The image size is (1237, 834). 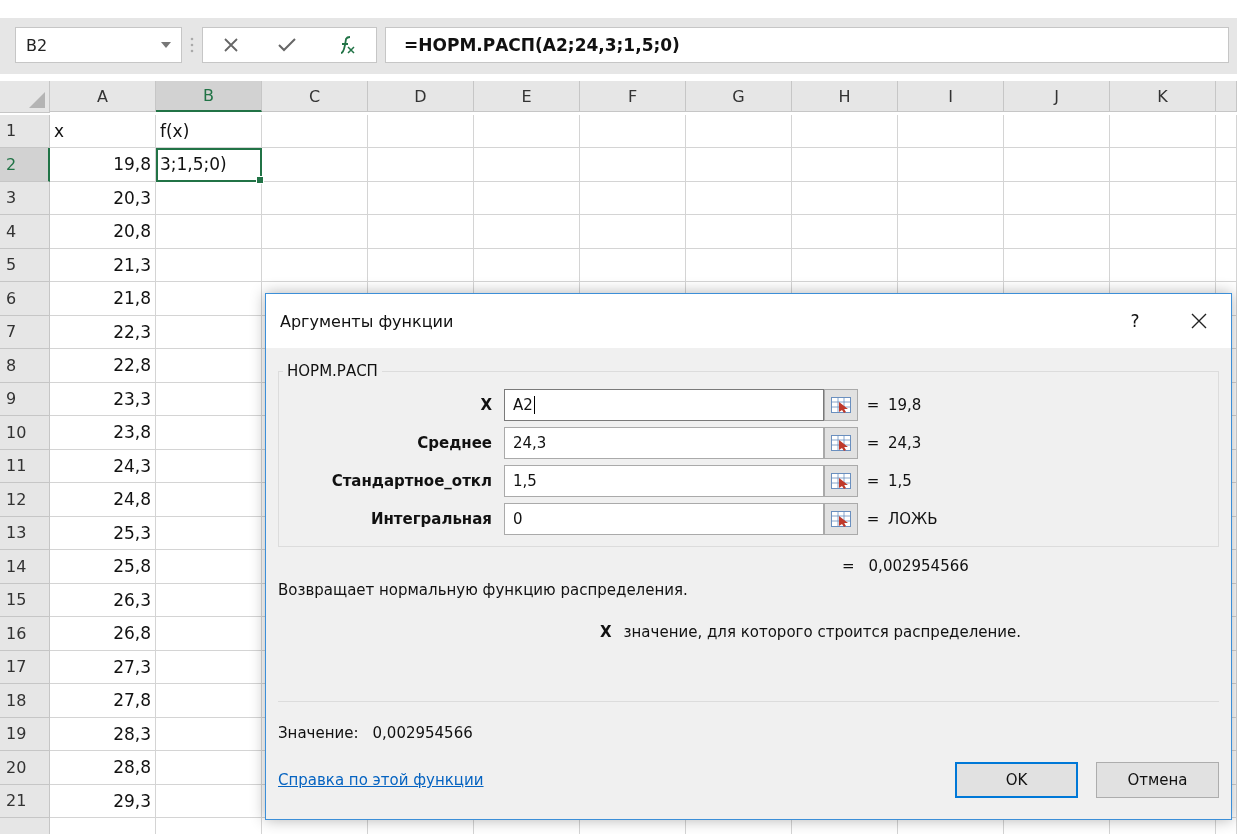 What do you see at coordinates (664, 481) in the screenshot?
I see `argument-field: 1,5` at bounding box center [664, 481].